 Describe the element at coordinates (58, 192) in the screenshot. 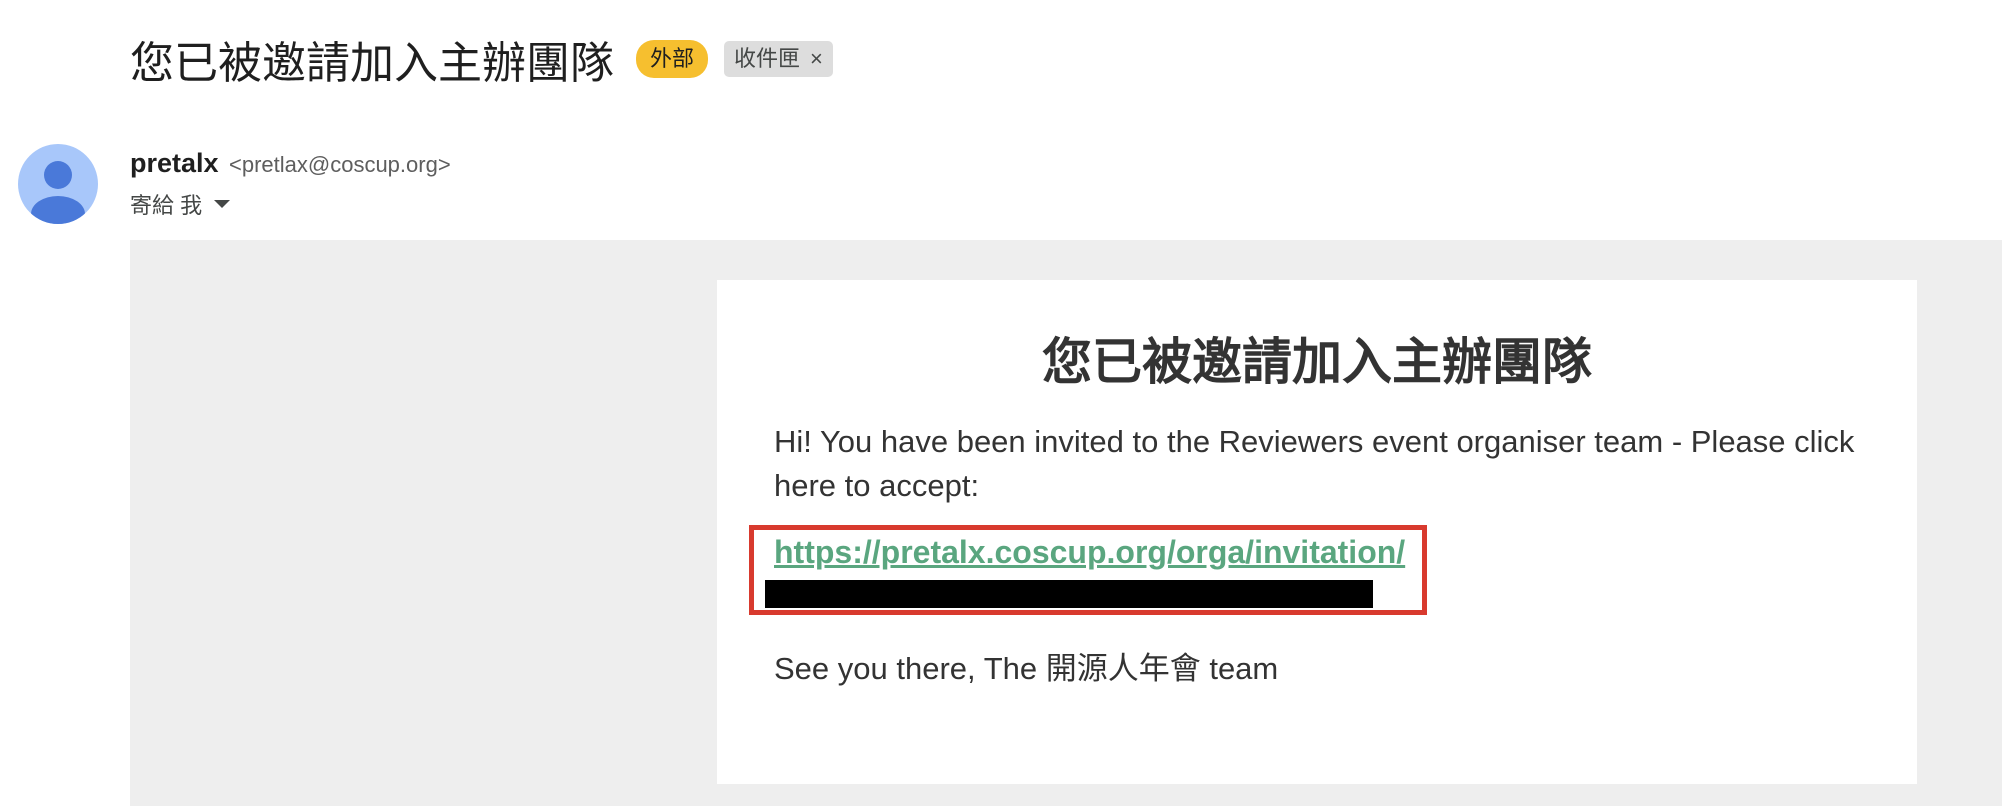

I see `person-icon` at that location.